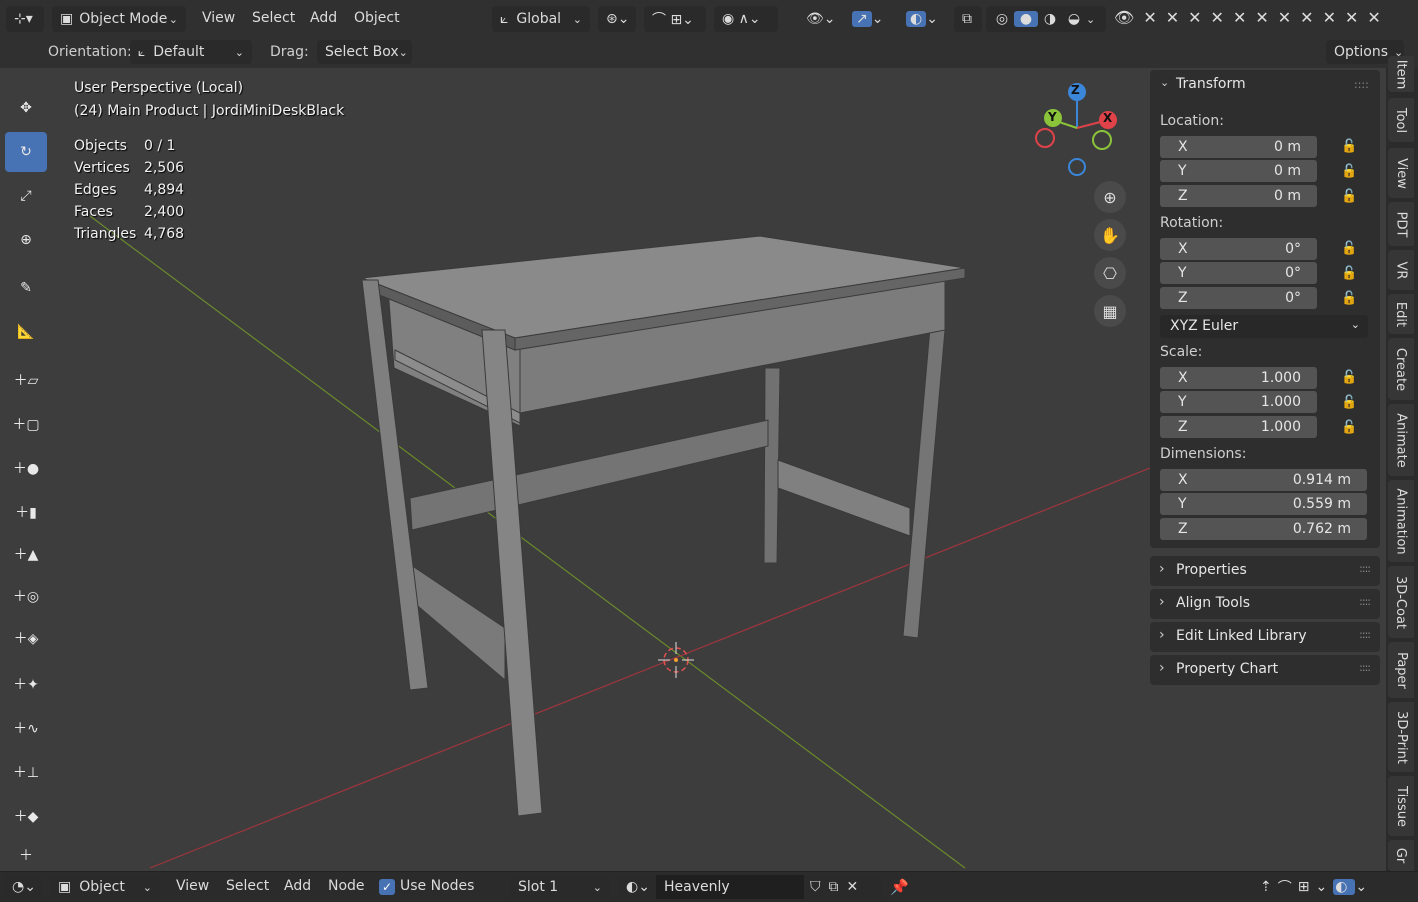  I want to click on add-more-icon: ＋, so click(26, 855).